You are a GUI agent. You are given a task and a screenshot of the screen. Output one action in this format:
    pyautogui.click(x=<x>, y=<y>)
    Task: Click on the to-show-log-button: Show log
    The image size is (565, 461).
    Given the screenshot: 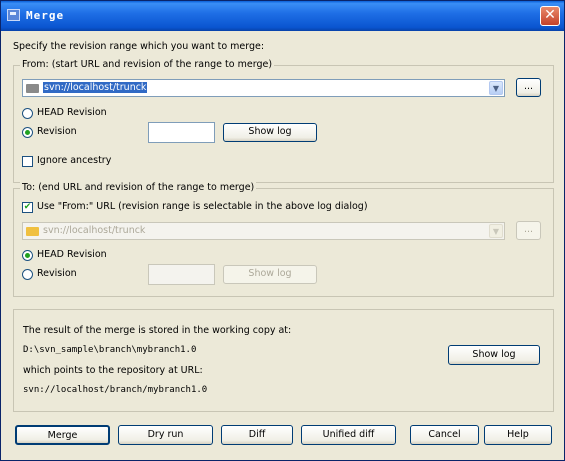 What is the action you would take?
    pyautogui.click(x=270, y=274)
    